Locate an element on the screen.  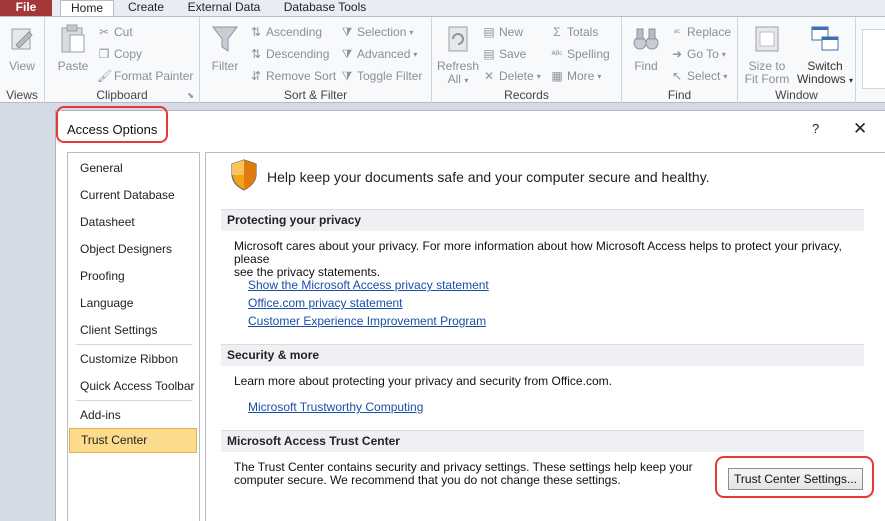
group-label-records: Records is located at coordinates (526, 95).